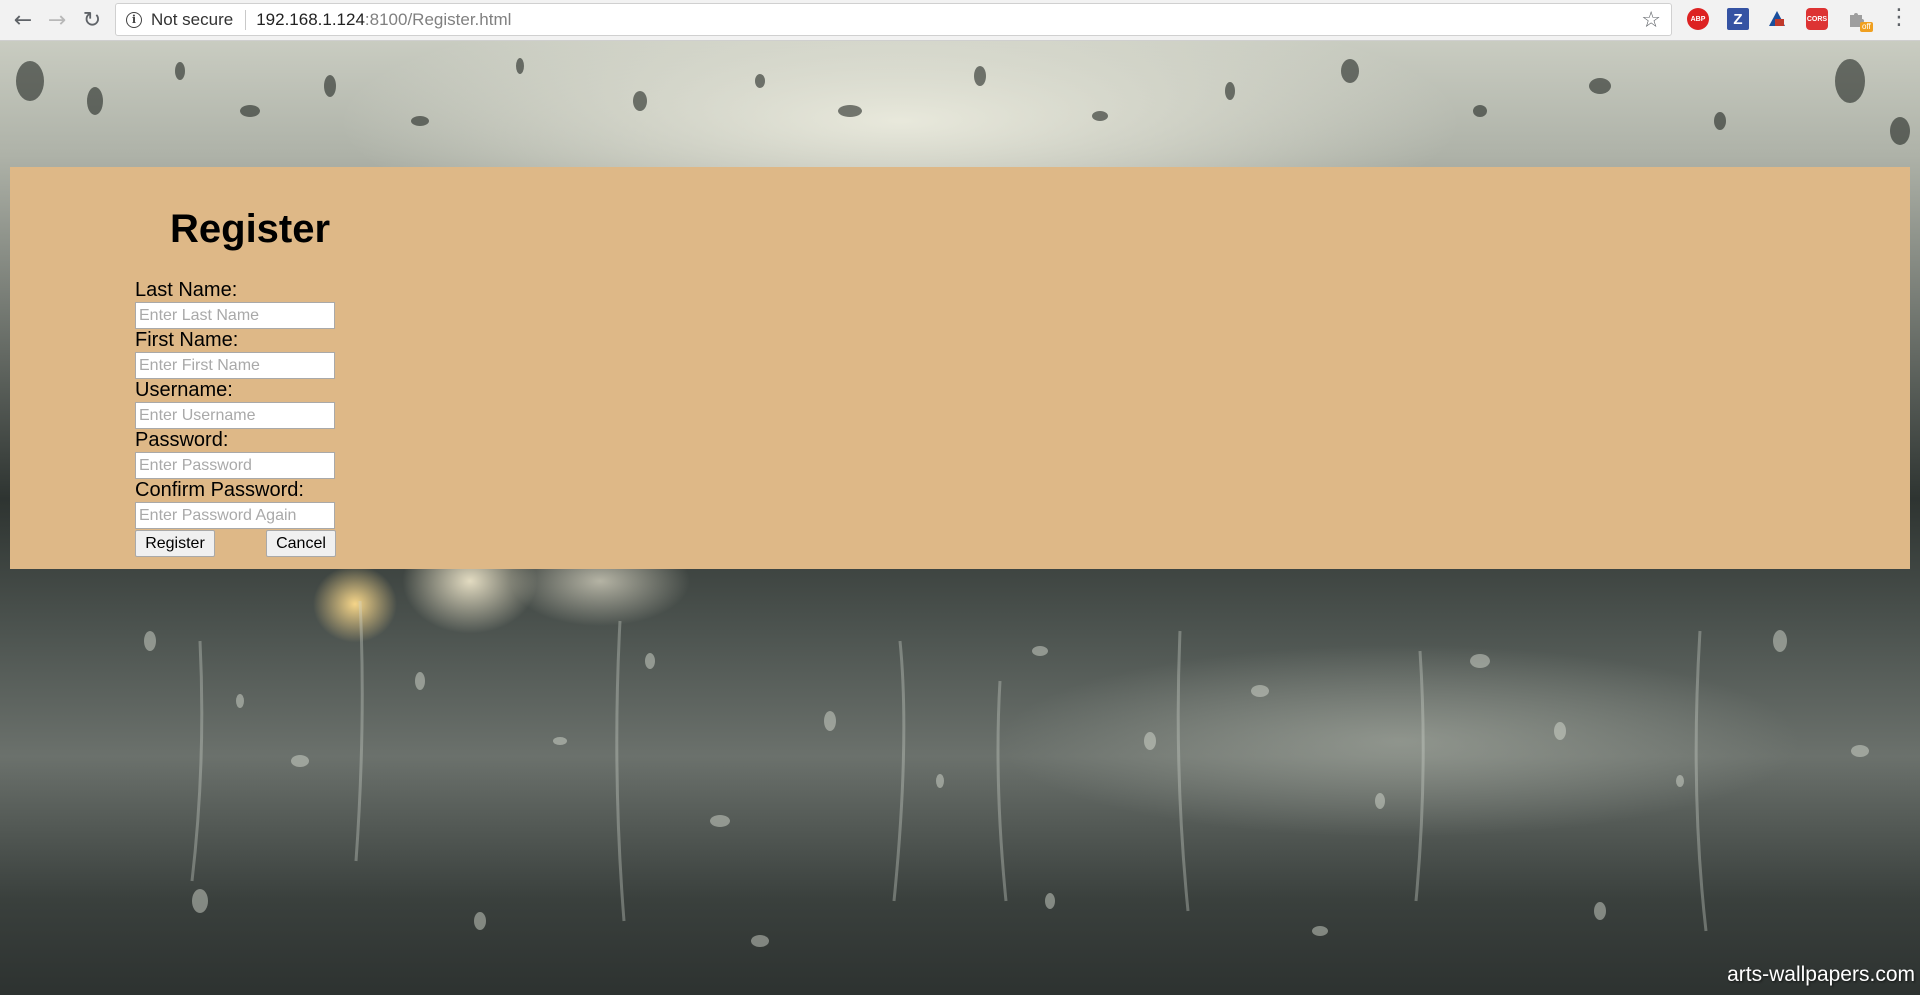 The height and width of the screenshot is (995, 1920). What do you see at coordinates (23, 21) in the screenshot?
I see `back-arrow-icon: ←` at bounding box center [23, 21].